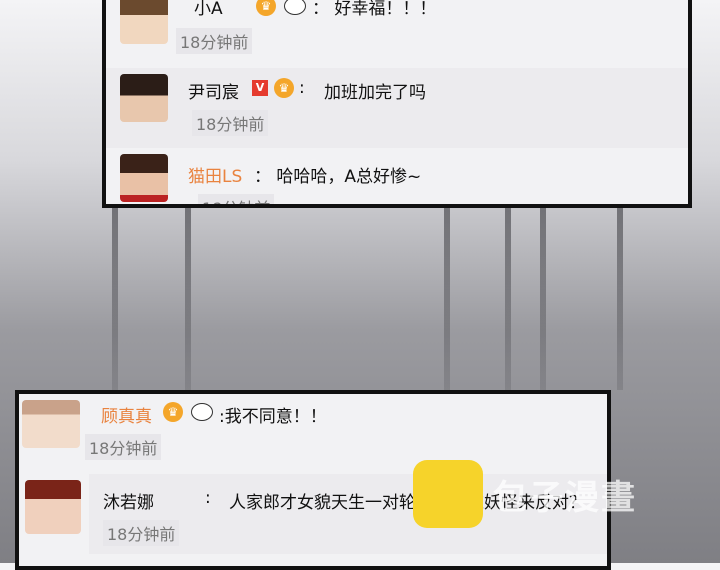 This screenshot has width=720, height=570. I want to click on comment-text: ： 好幸福！！！, so click(374, 9).